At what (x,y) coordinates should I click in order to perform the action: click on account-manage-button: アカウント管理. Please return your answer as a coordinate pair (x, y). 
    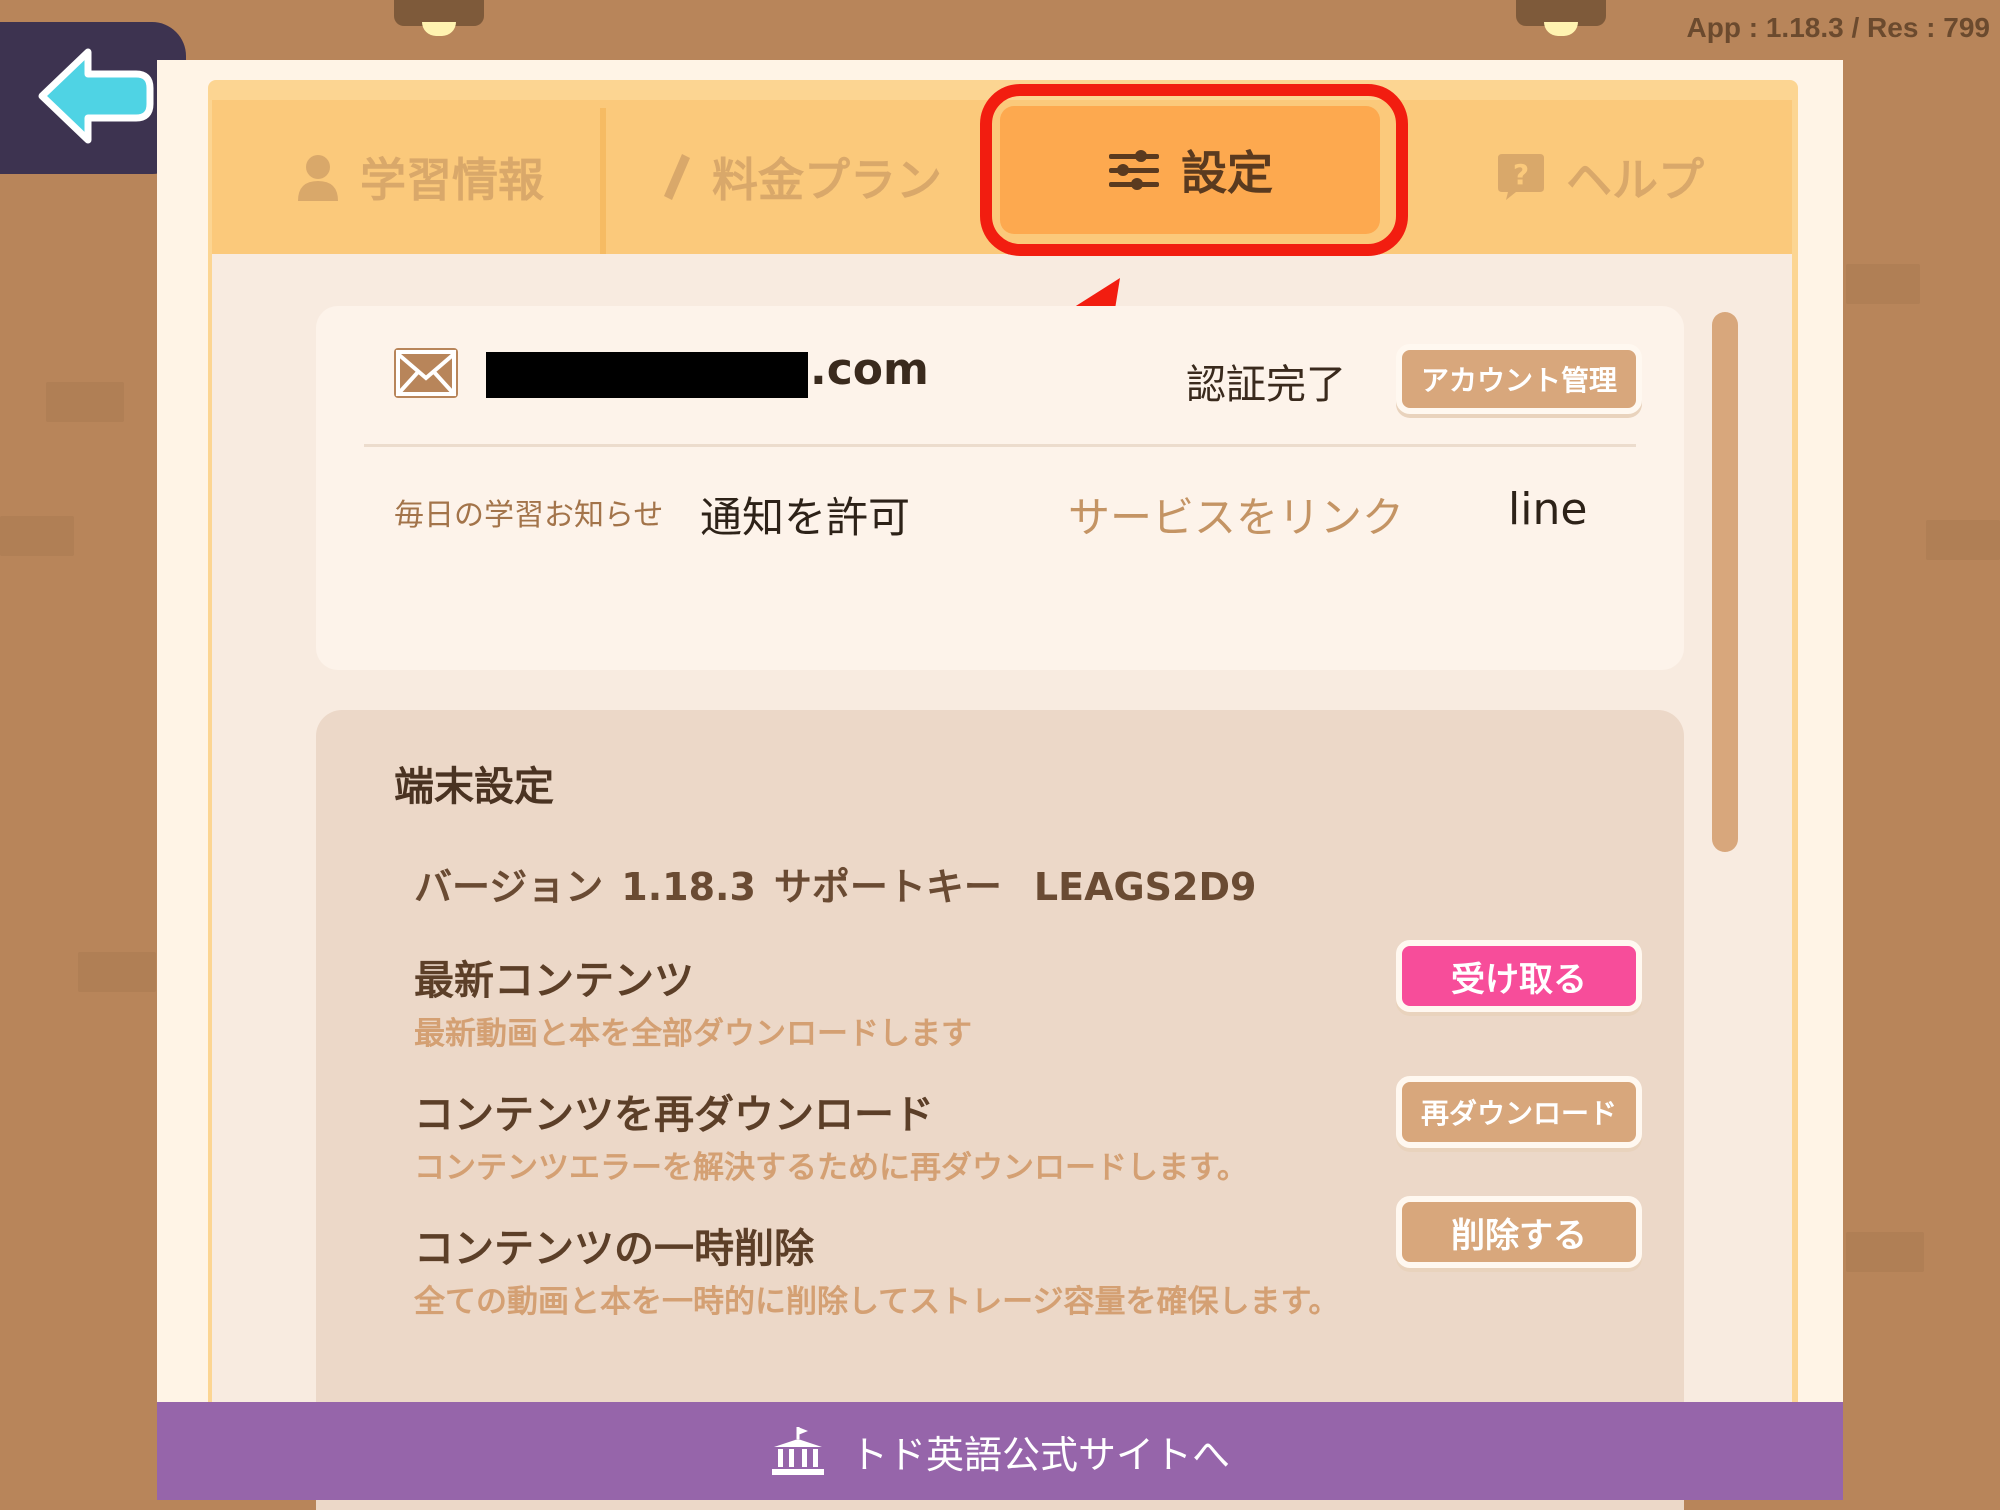
    Looking at the image, I should click on (1519, 379).